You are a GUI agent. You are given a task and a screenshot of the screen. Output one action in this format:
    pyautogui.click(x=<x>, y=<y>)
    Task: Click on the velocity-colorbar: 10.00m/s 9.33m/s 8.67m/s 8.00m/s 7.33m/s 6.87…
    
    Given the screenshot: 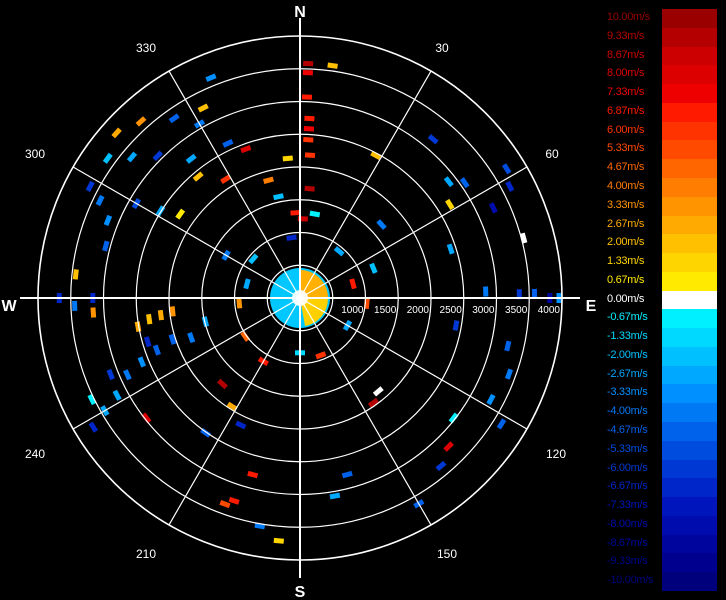 What is the action you would take?
    pyautogui.click(x=662, y=300)
    